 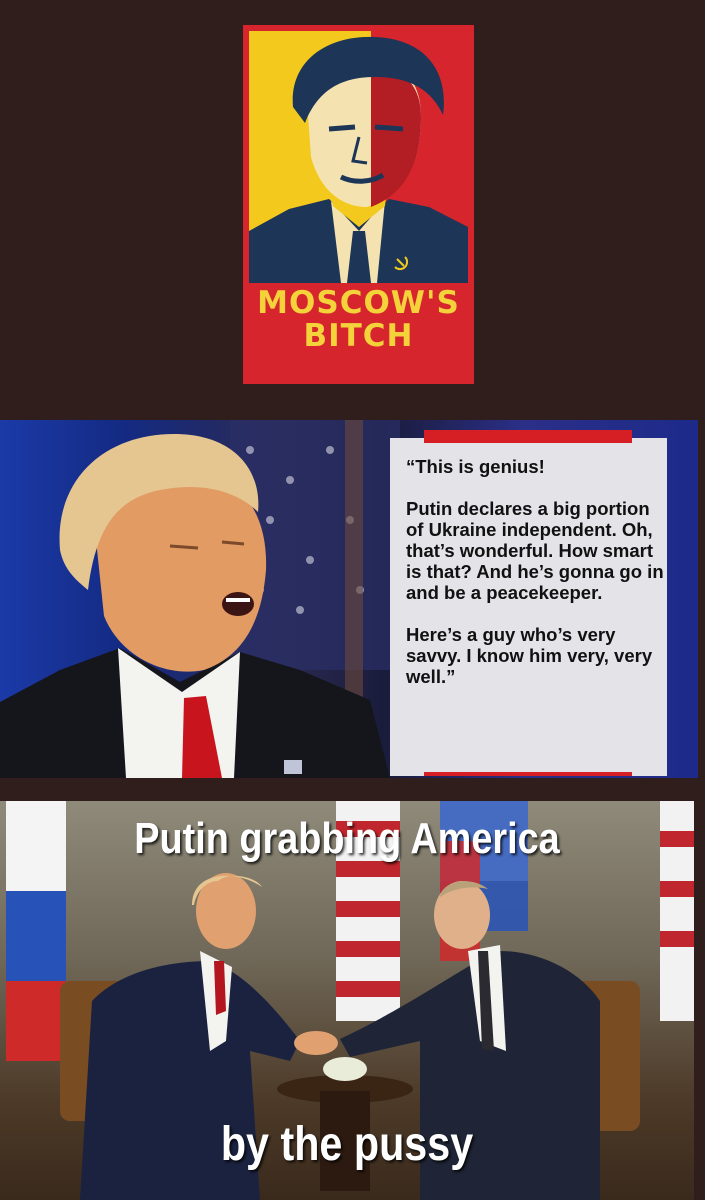 I want to click on propaganda-poster: MOSCOW'S BITCH, so click(x=358, y=204).